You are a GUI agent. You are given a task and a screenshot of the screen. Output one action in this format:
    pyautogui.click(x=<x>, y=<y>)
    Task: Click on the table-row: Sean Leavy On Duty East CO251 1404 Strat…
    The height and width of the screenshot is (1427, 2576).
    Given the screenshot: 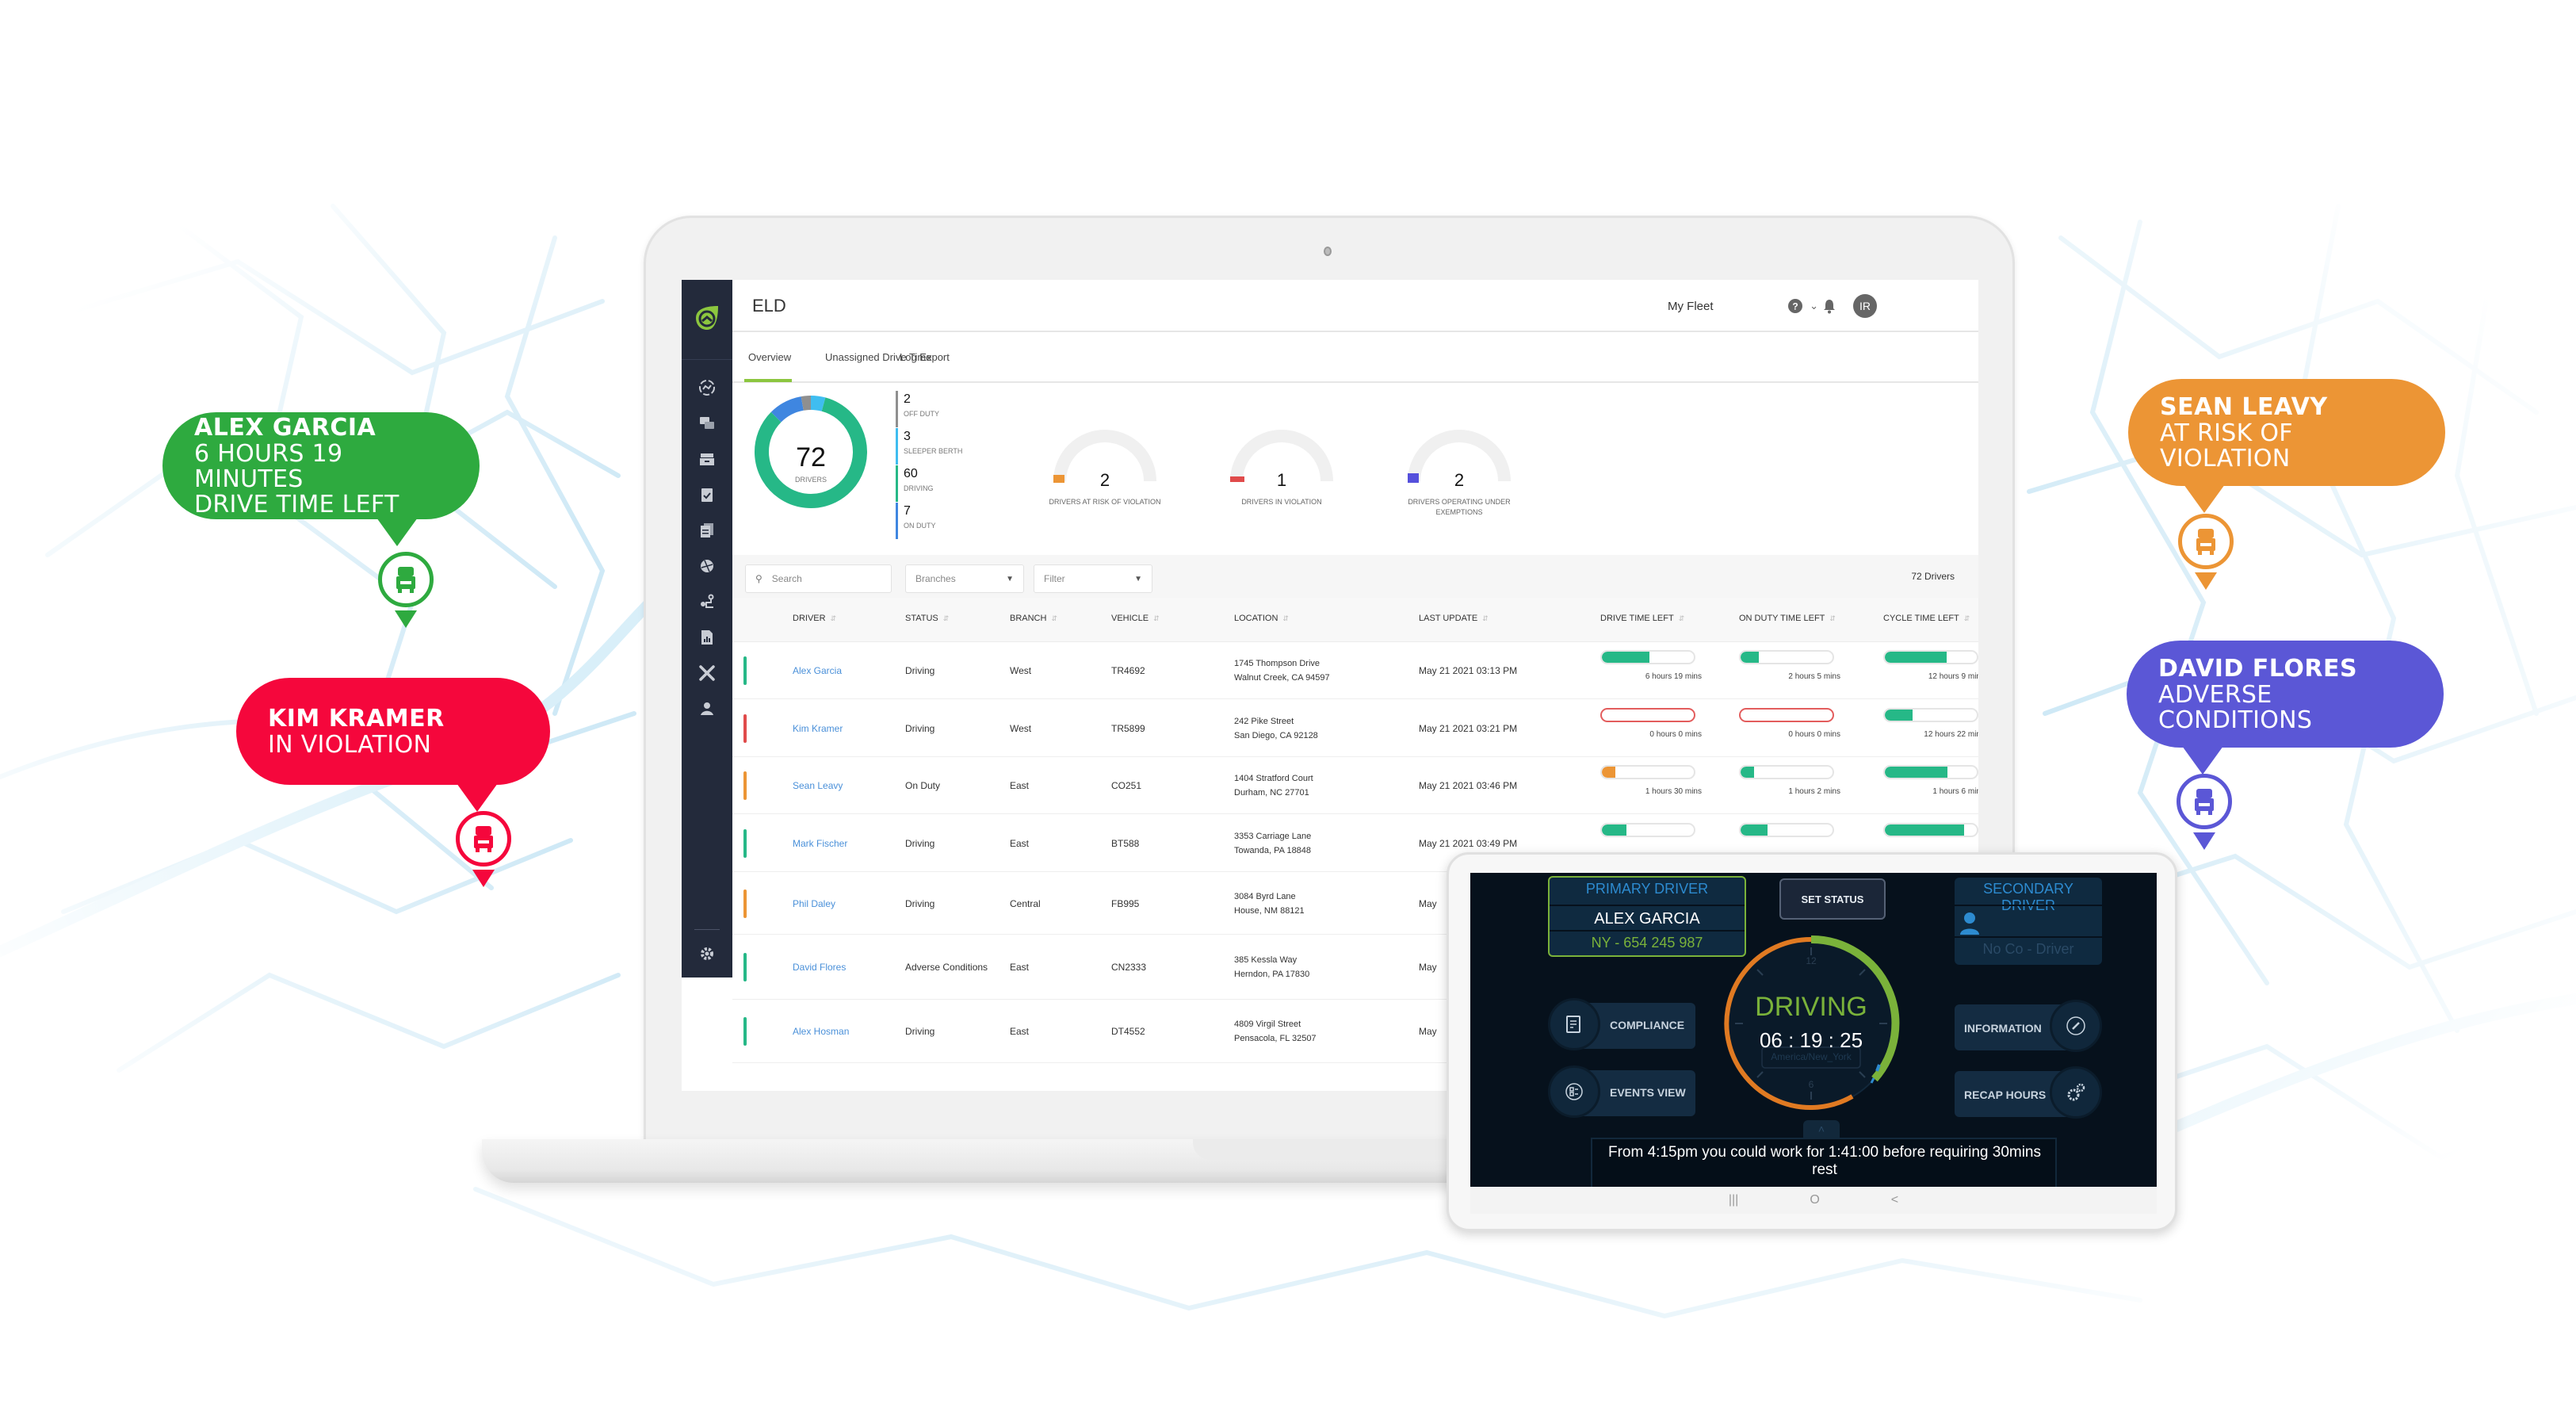 What is the action you would take?
    pyautogui.click(x=1355, y=785)
    